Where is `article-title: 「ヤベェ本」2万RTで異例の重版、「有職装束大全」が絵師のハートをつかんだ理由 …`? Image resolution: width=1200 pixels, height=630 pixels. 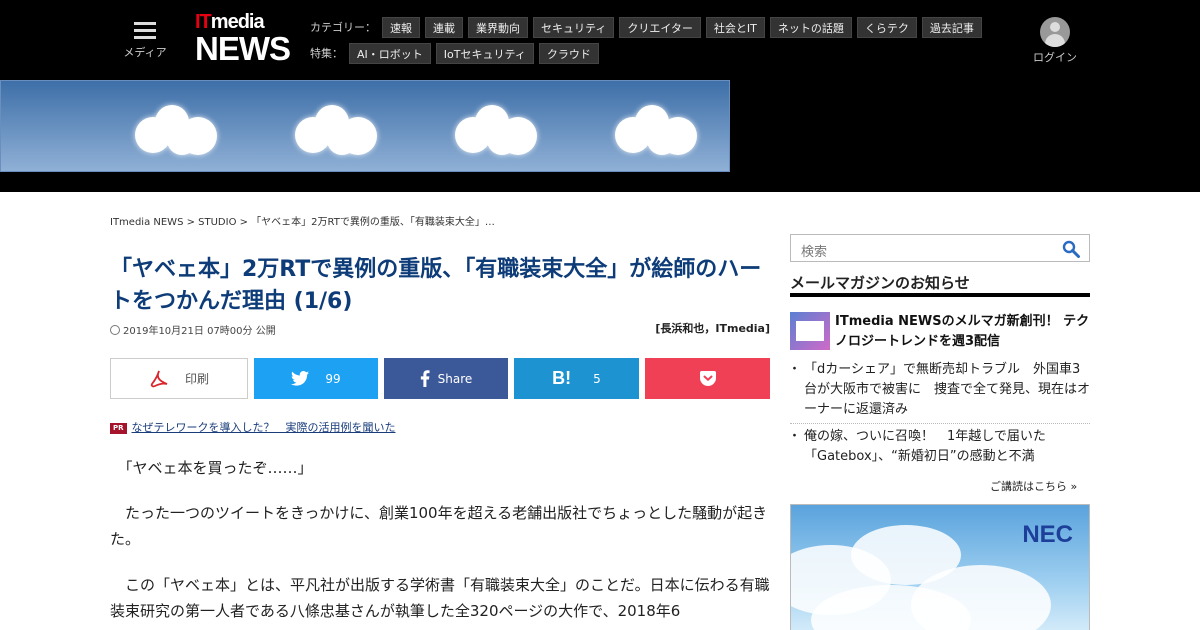
article-title: 「ヤベェ本」2万RTで異例の重版、「有職装束大全」が絵師のハートをつかんだ理由 … is located at coordinates (436, 285).